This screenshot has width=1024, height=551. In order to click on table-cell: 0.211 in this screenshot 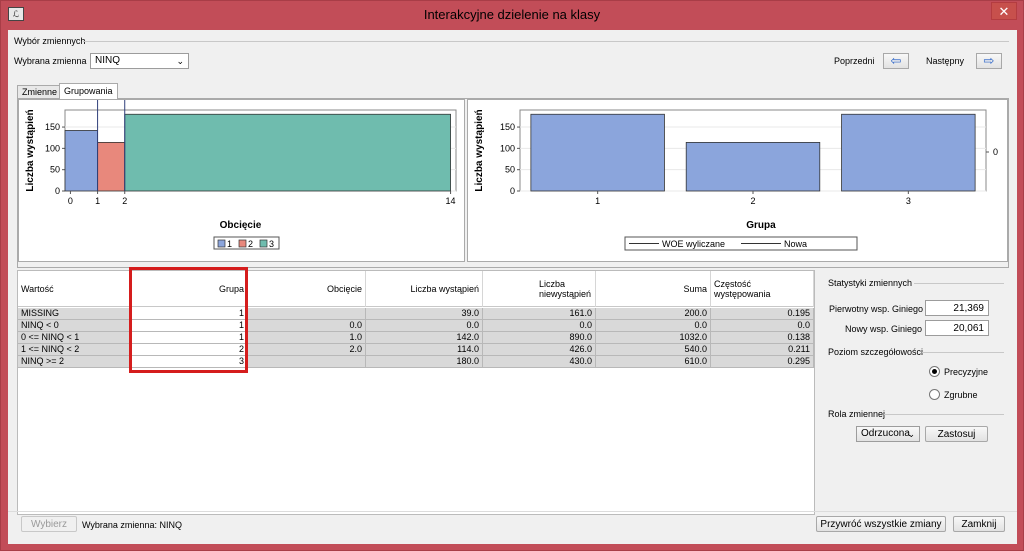, I will do `click(762, 350)`.